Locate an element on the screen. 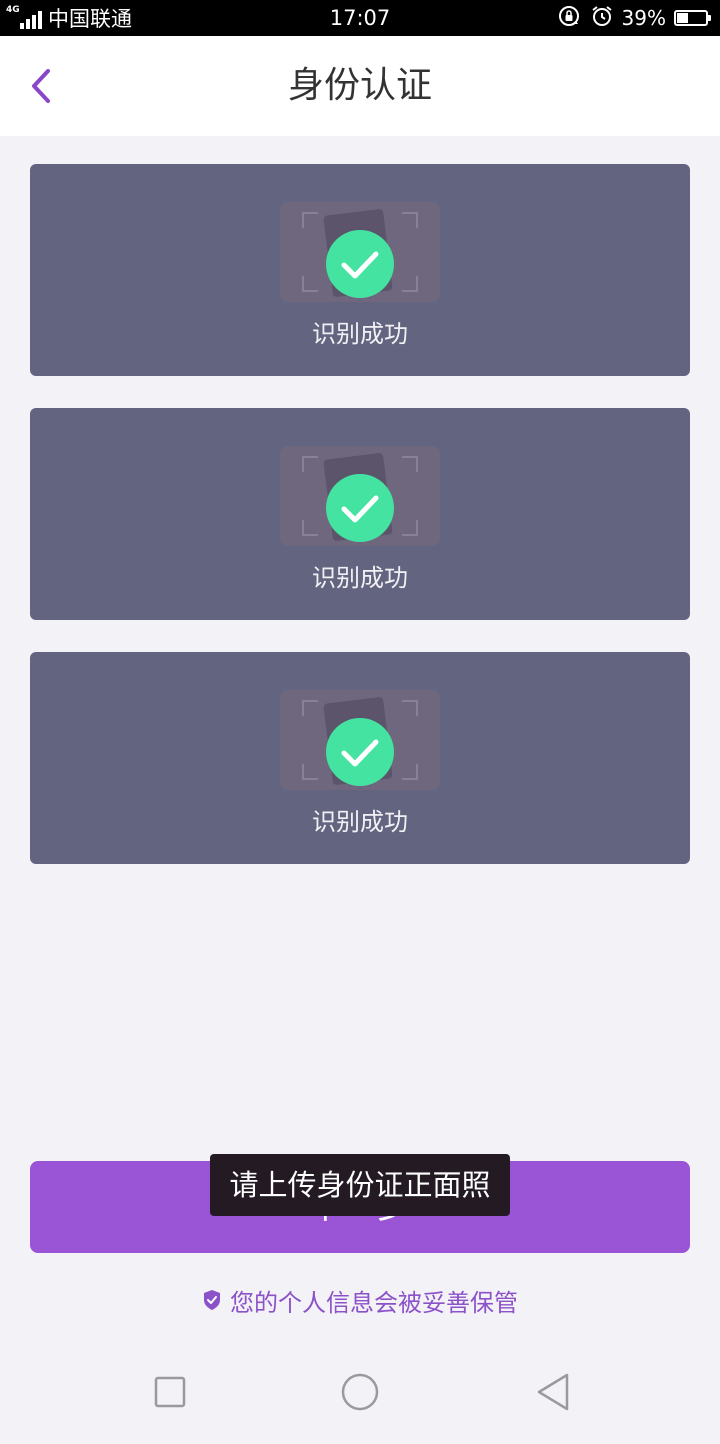 Image resolution: width=720 pixels, height=1444 pixels. privacy-note: 您的个人信息会被妥善保管 is located at coordinates (360, 1300).